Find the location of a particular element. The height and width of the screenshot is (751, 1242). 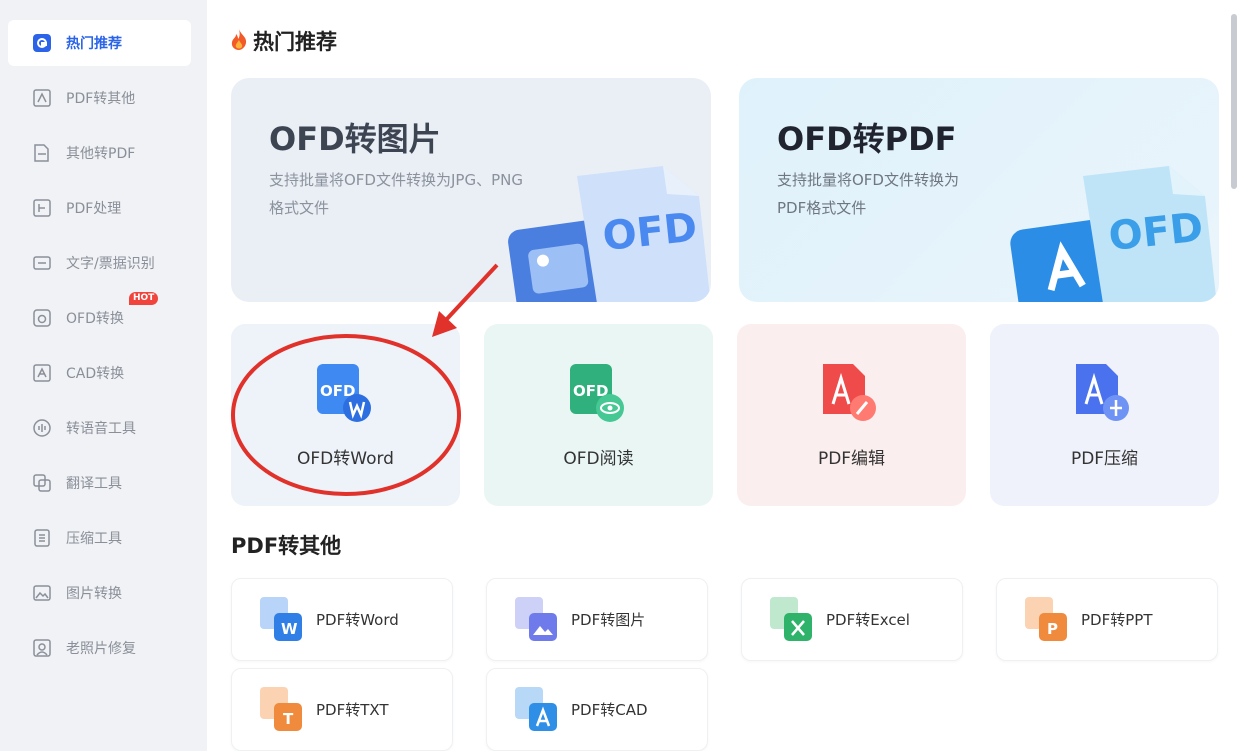

tile-label: OFD阅读 is located at coordinates (598, 459).